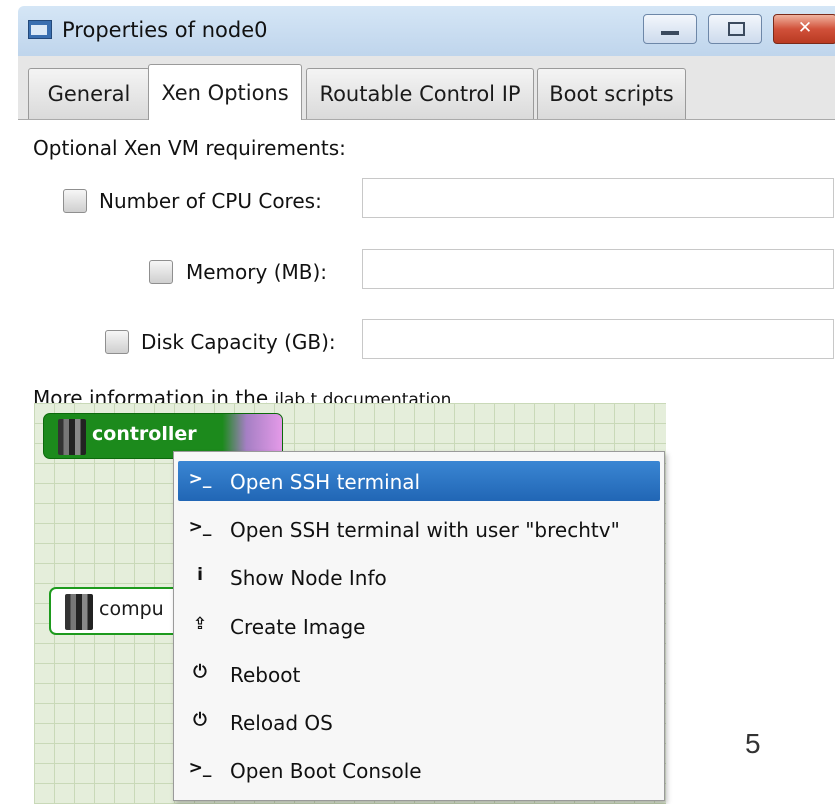 The width and height of the screenshot is (835, 804). I want to click on menu-item-open-ssh-terminal: >_ Open SSH terminal, so click(419, 481).